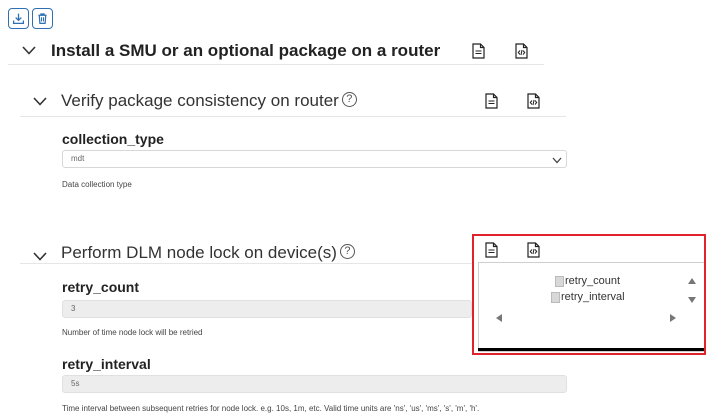  I want to click on retry-count-value: 3, so click(73, 308).